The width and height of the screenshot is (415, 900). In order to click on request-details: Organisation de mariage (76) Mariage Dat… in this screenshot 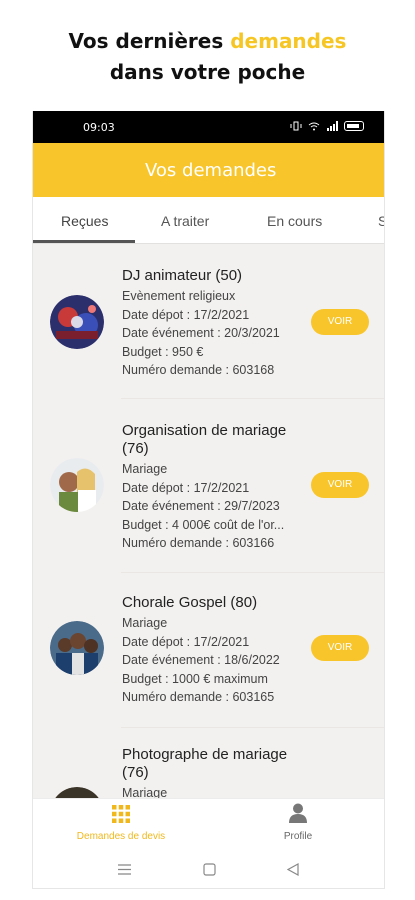, I will do `click(214, 487)`.